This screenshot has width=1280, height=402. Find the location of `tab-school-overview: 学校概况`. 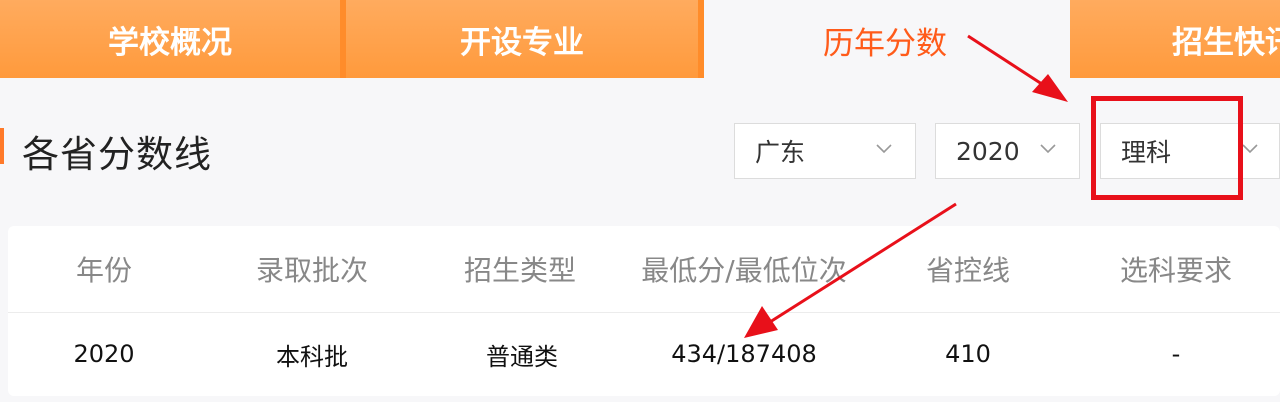

tab-school-overview: 学校概况 is located at coordinates (170, 39).